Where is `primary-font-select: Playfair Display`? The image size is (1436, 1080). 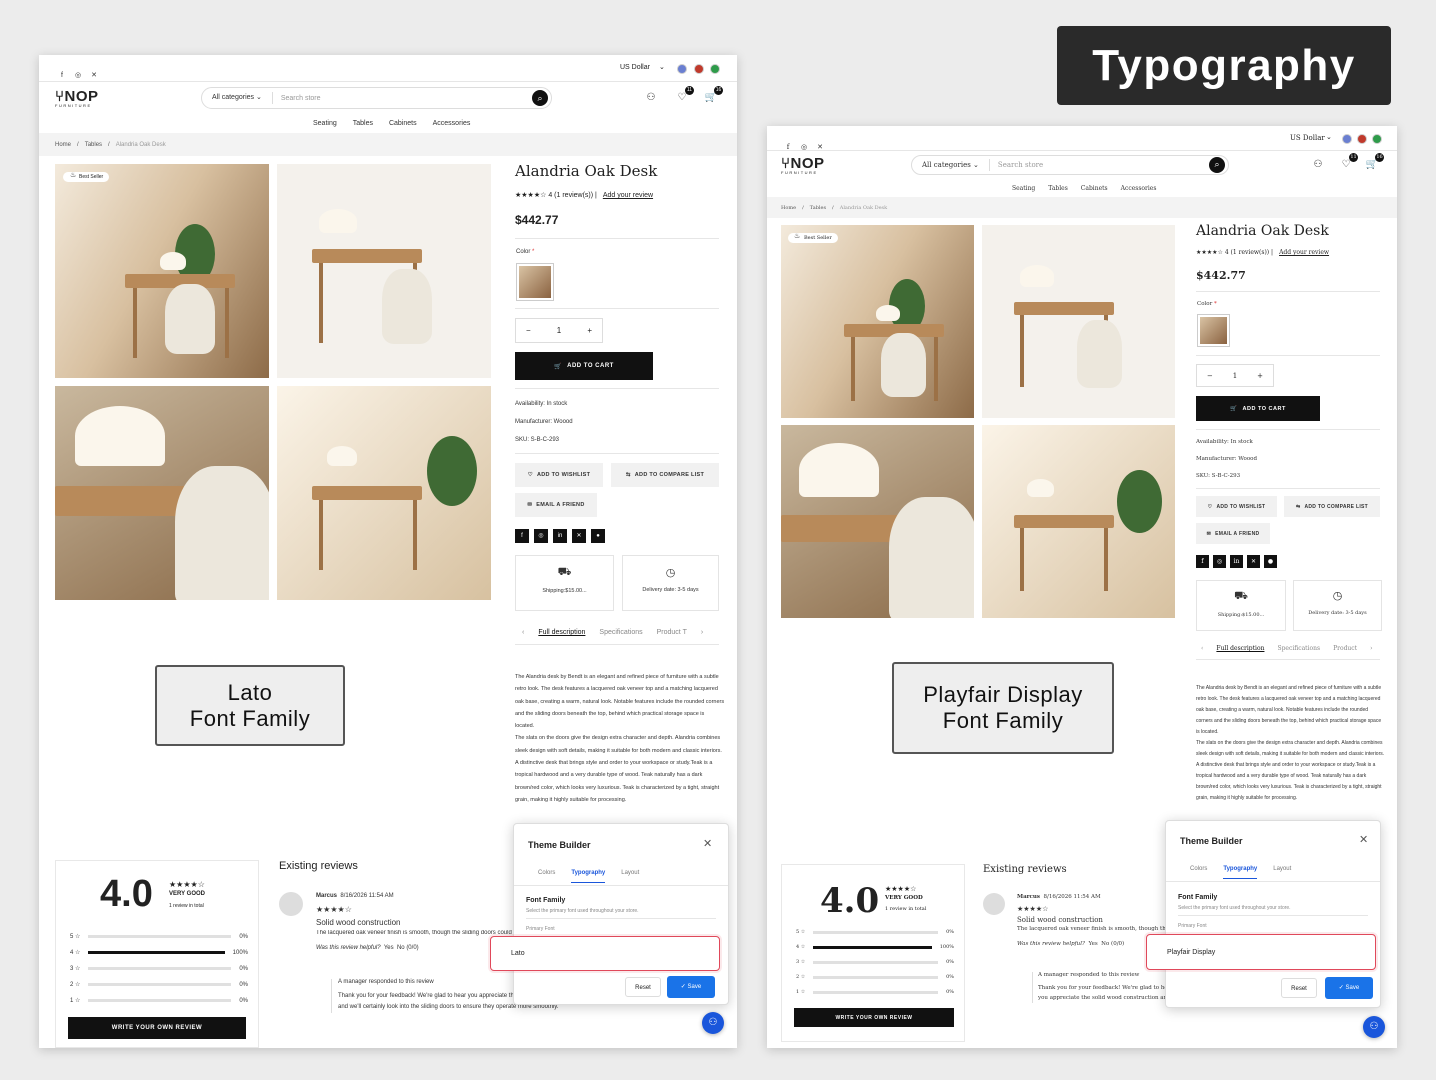 primary-font-select: Playfair Display is located at coordinates (1261, 952).